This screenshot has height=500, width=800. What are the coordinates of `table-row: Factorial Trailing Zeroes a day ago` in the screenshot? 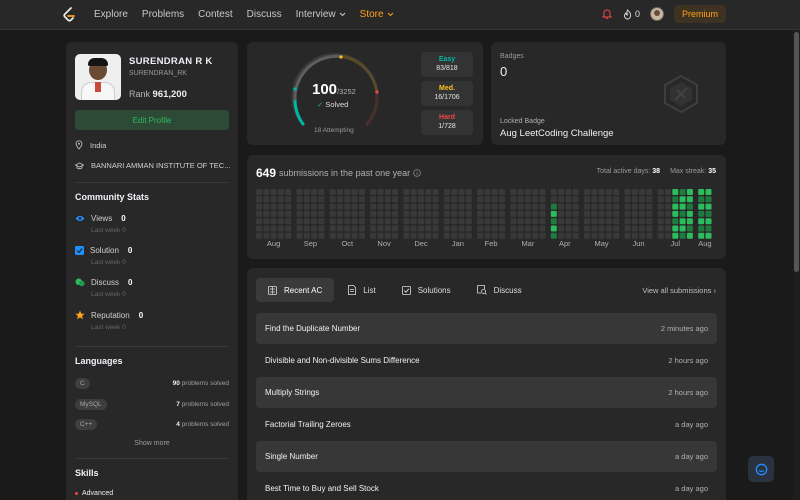 It's located at (486, 424).